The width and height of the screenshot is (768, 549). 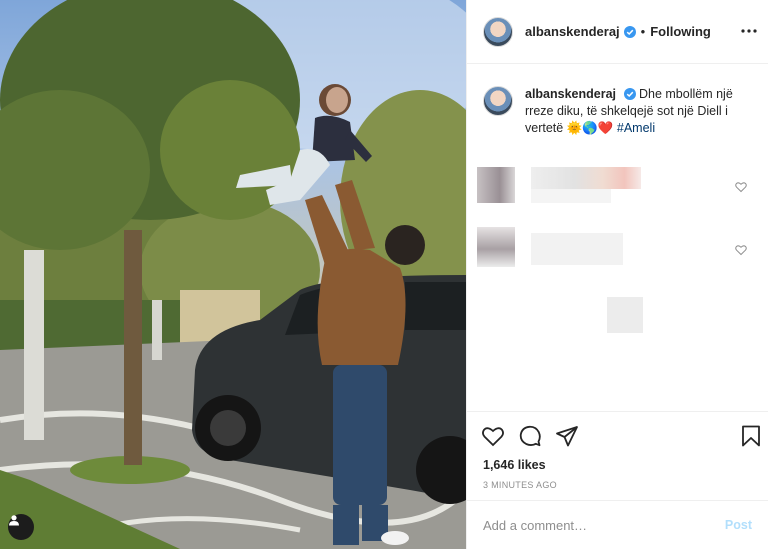 I want to click on comment-form: Post, so click(x=617, y=524).